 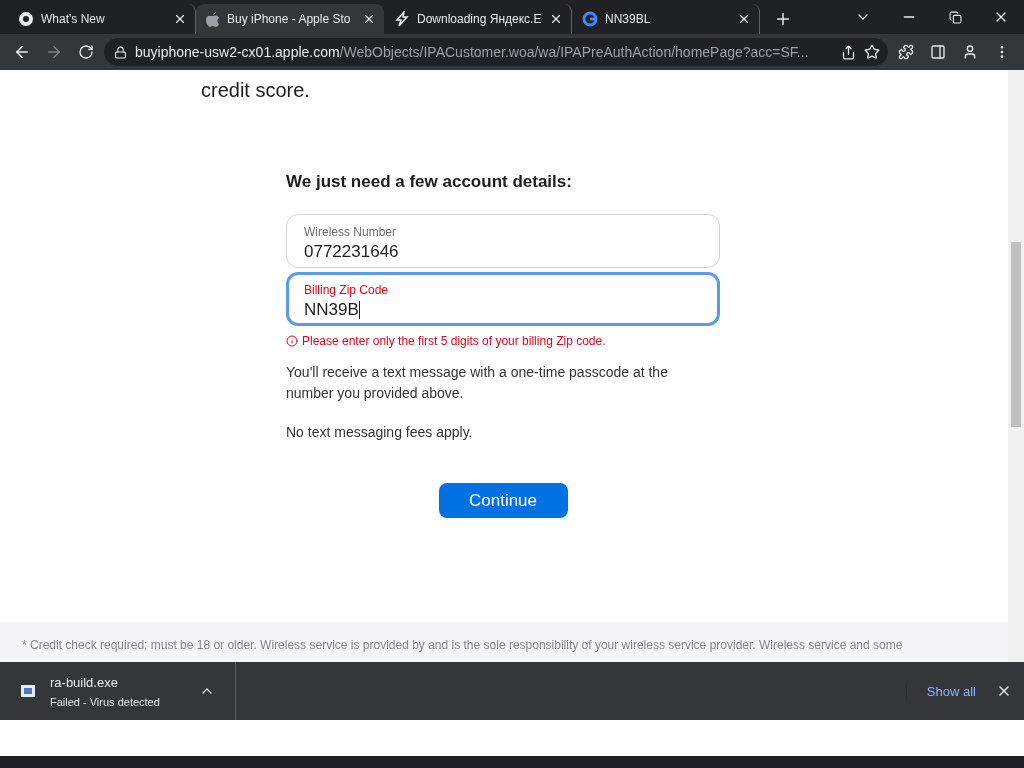 What do you see at coordinates (256, 90) in the screenshot?
I see `intro-text: credit score.` at bounding box center [256, 90].